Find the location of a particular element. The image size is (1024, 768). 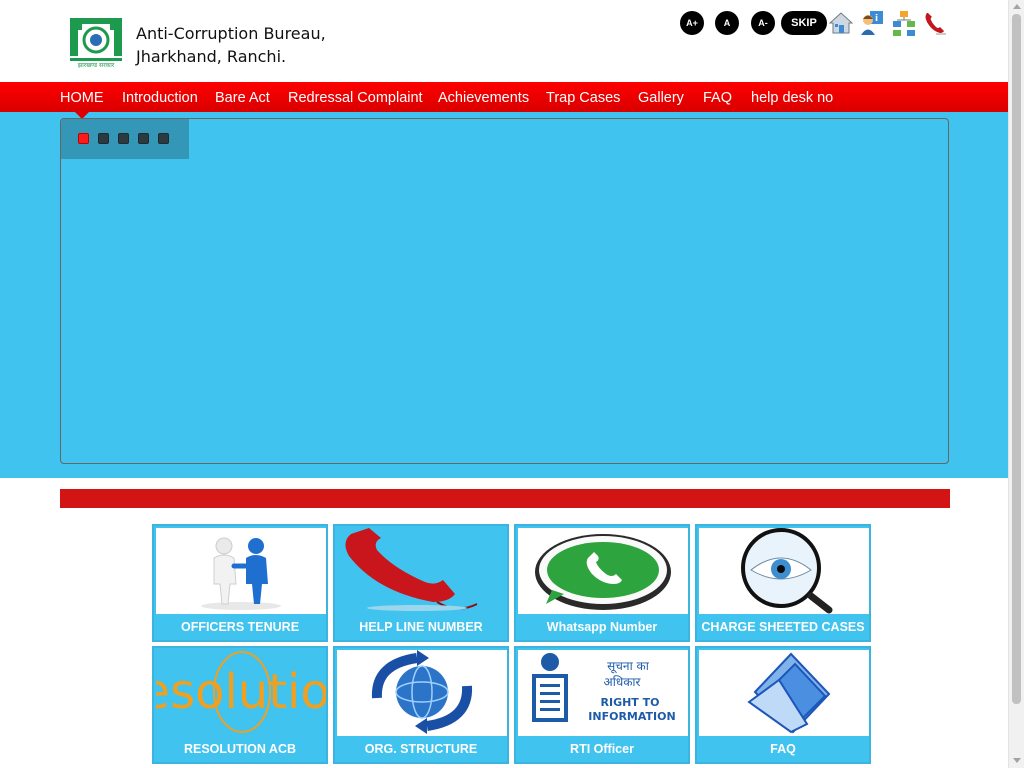

tile-label: ORG. STRUCTURE is located at coordinates (421, 749).